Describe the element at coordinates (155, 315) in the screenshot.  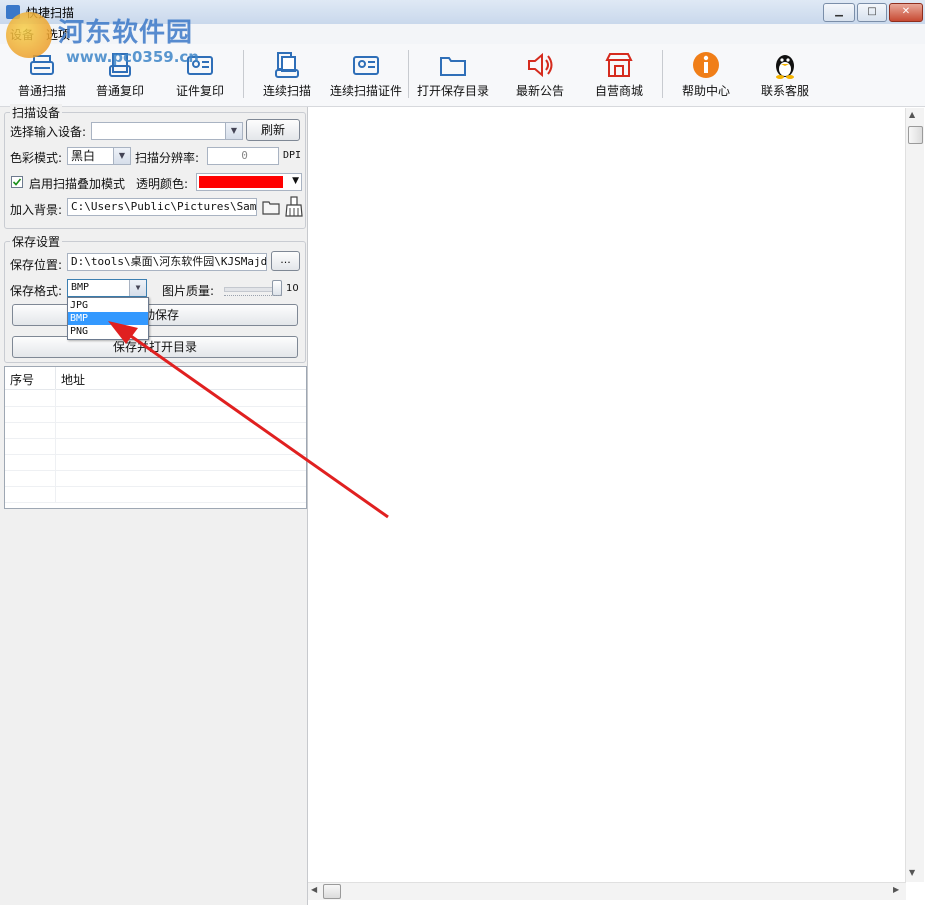
I see `auto-save-button: 自动保存` at that location.